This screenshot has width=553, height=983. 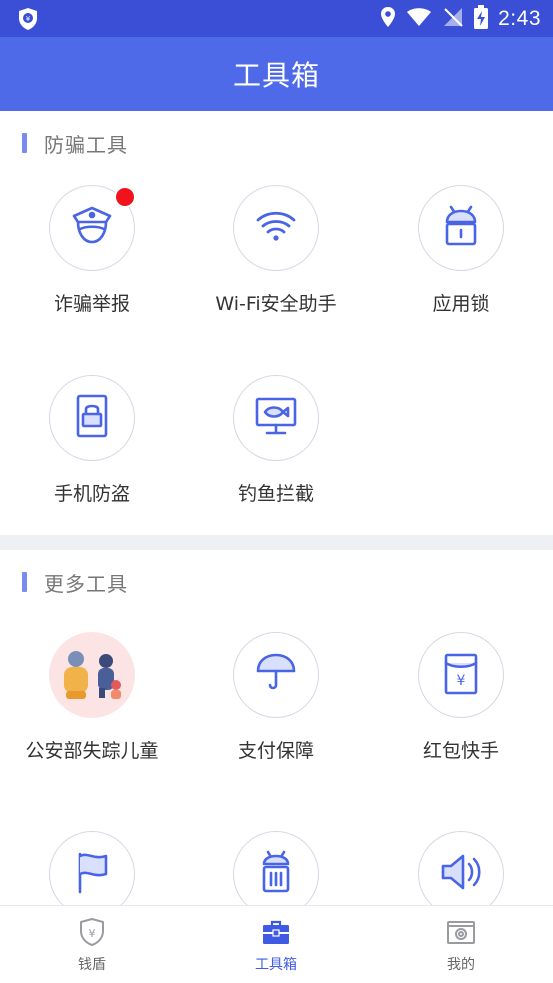 What do you see at coordinates (481, 18) in the screenshot?
I see `battery-charging-icon` at bounding box center [481, 18].